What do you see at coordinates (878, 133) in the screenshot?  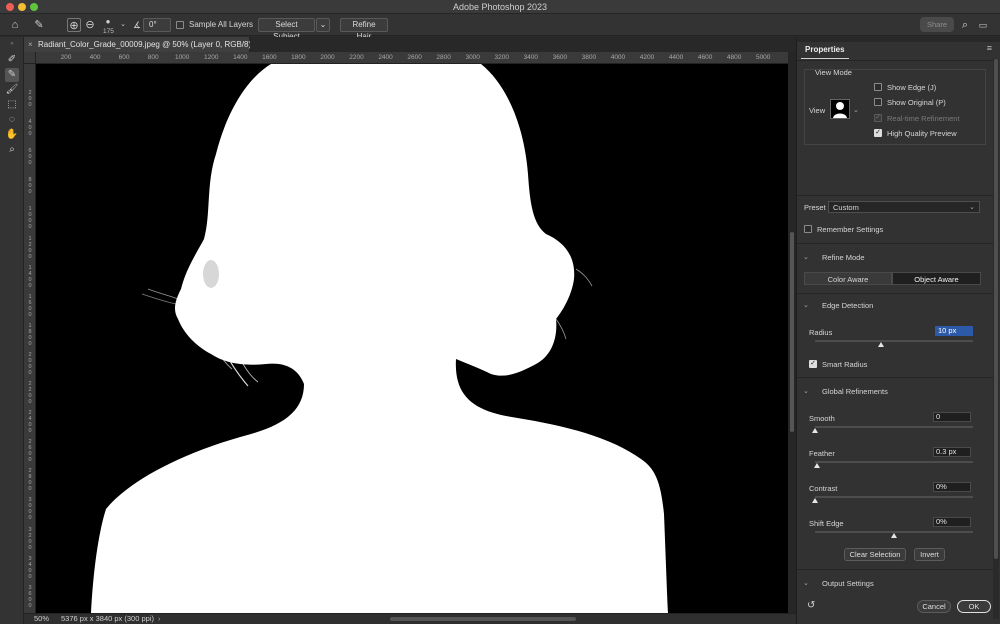 I see `high-quality-preview-checkbox: ✓` at bounding box center [878, 133].